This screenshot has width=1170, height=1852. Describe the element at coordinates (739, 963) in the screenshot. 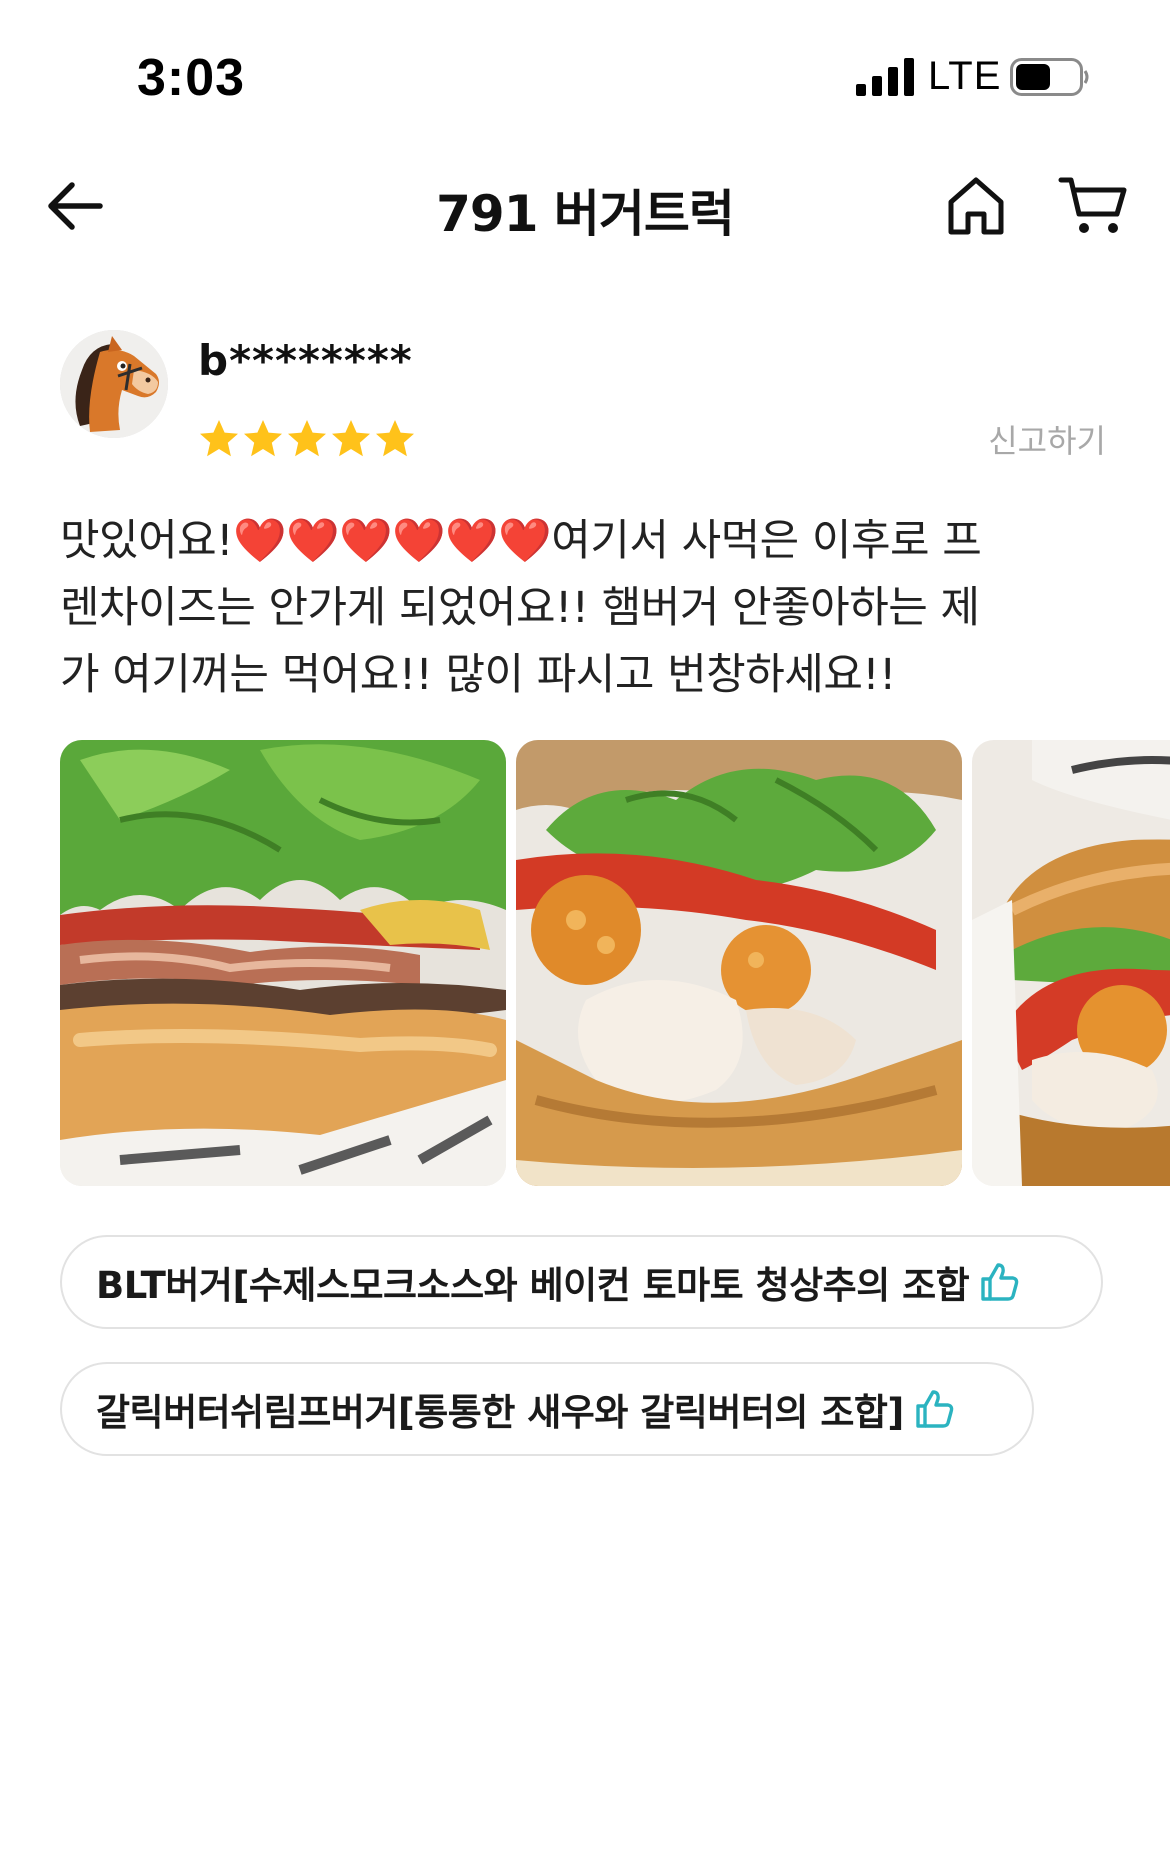

I see `burger-photo-shrimp` at that location.